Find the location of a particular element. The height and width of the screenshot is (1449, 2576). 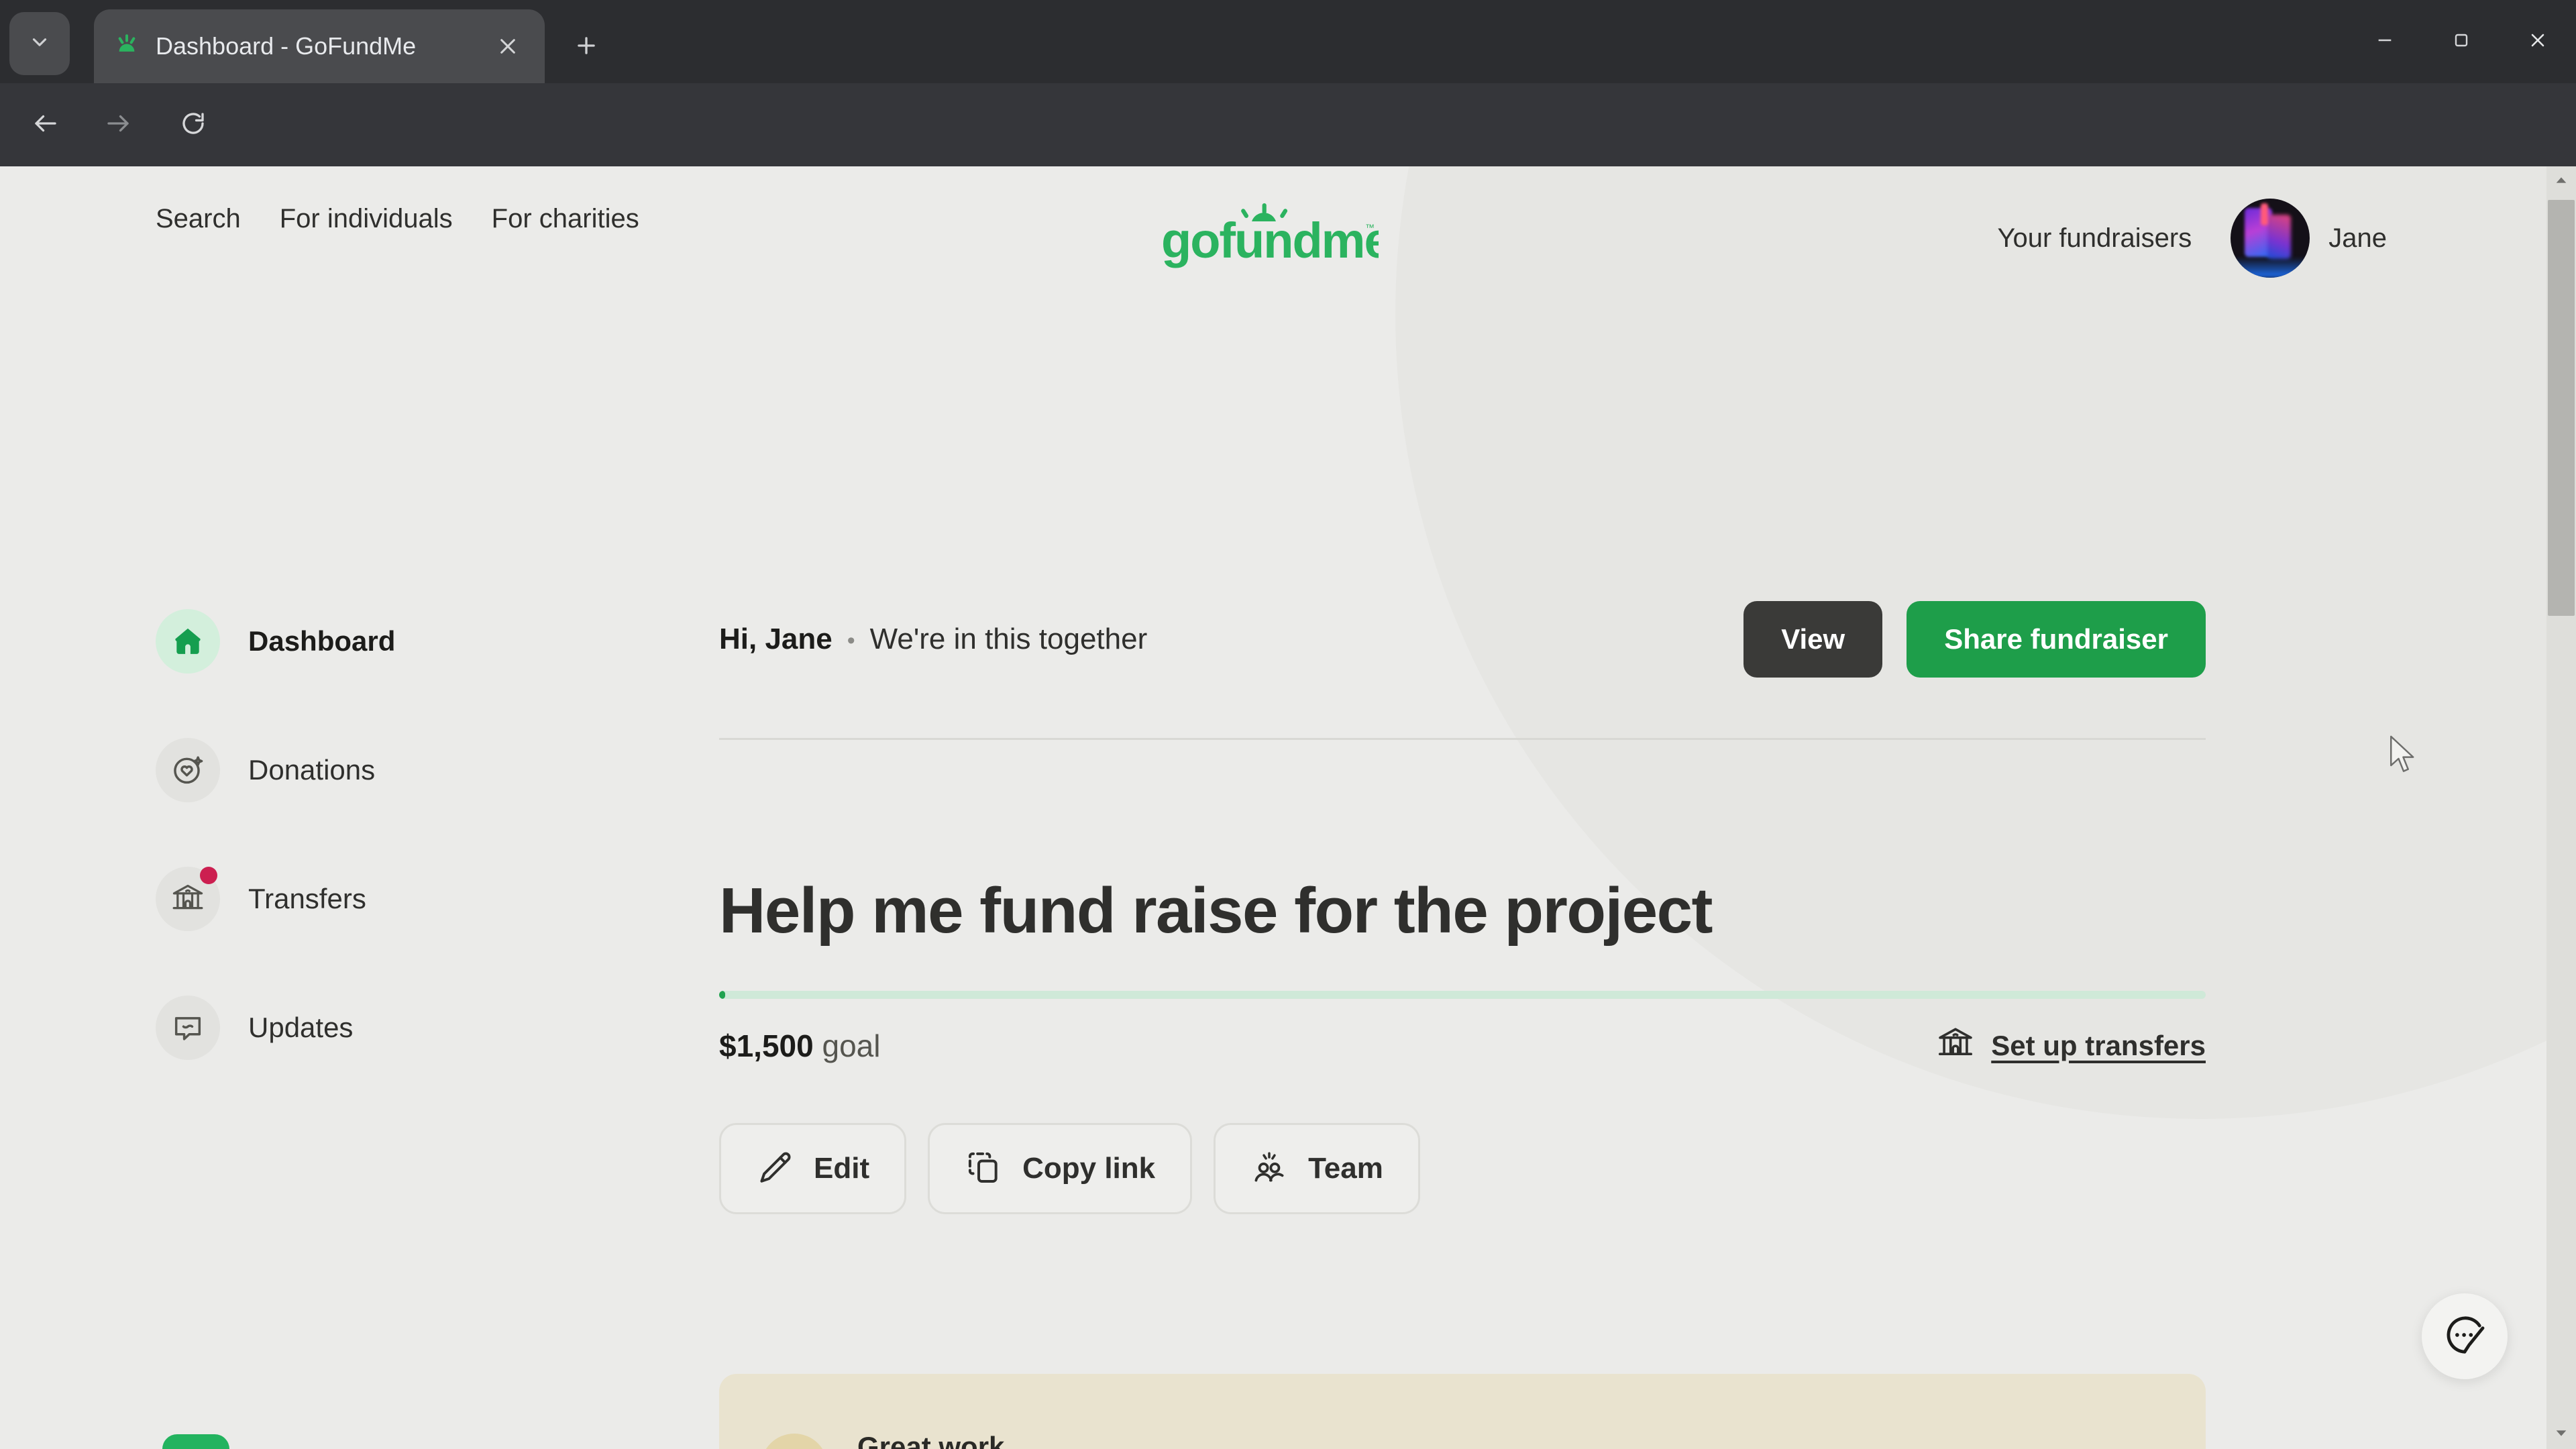

reload-button is located at coordinates (193, 125).